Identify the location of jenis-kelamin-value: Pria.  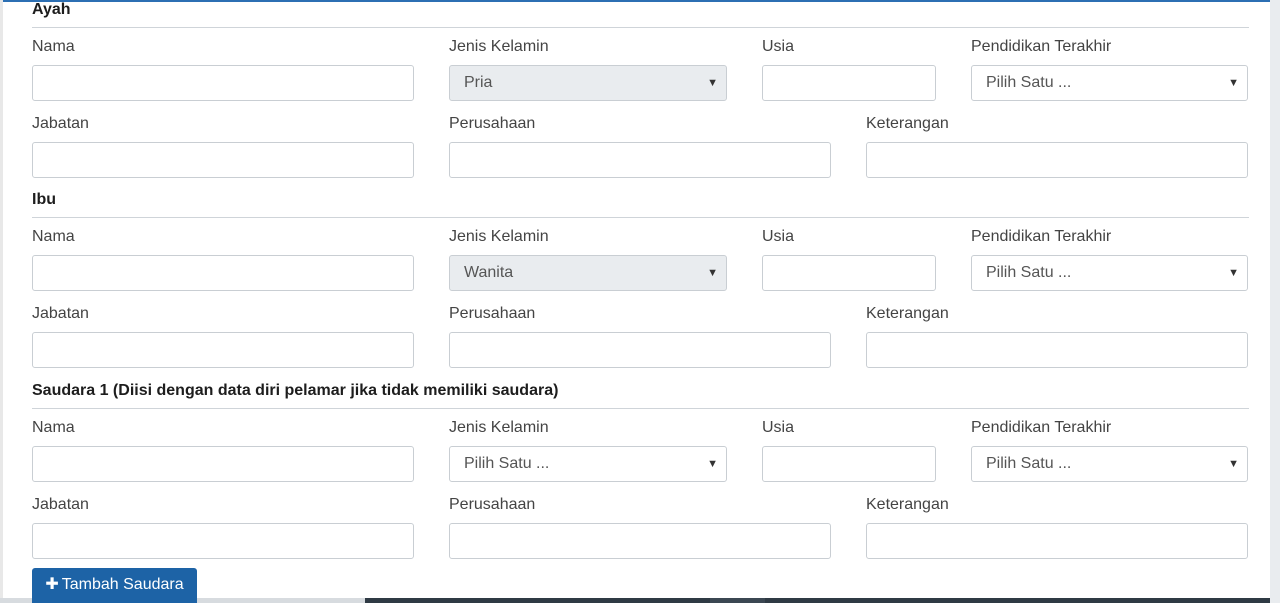
(478, 82).